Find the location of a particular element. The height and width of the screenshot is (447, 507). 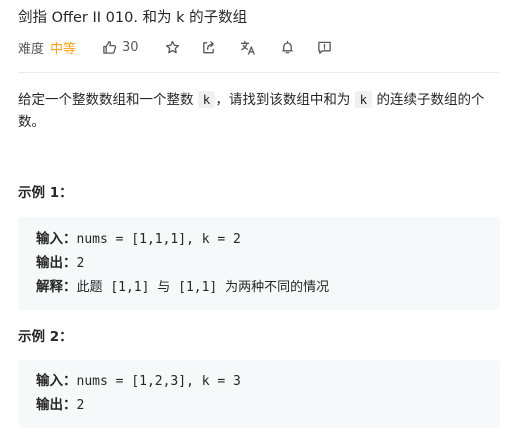

problem-description: 给定一个整数数组和一个整数 k ，请找到该数组中和为 k 的连续子数组的个数。 is located at coordinates (259, 111).